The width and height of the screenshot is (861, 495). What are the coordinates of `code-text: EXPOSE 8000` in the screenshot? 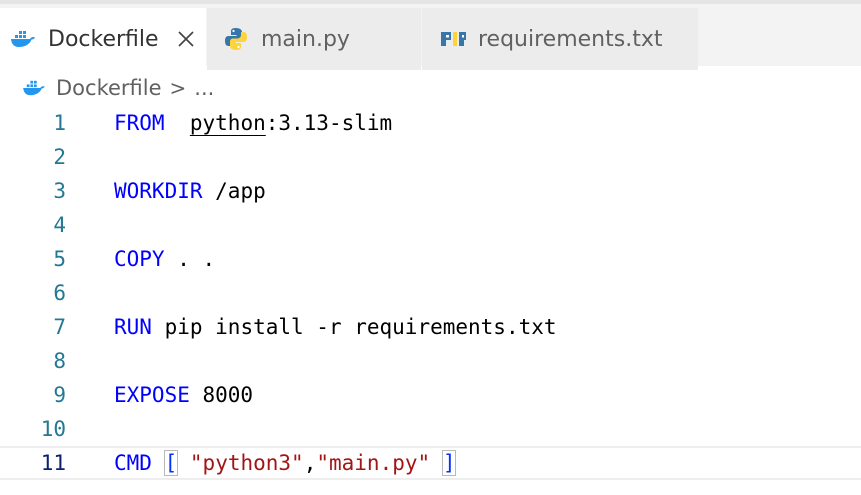 It's located at (183, 395).